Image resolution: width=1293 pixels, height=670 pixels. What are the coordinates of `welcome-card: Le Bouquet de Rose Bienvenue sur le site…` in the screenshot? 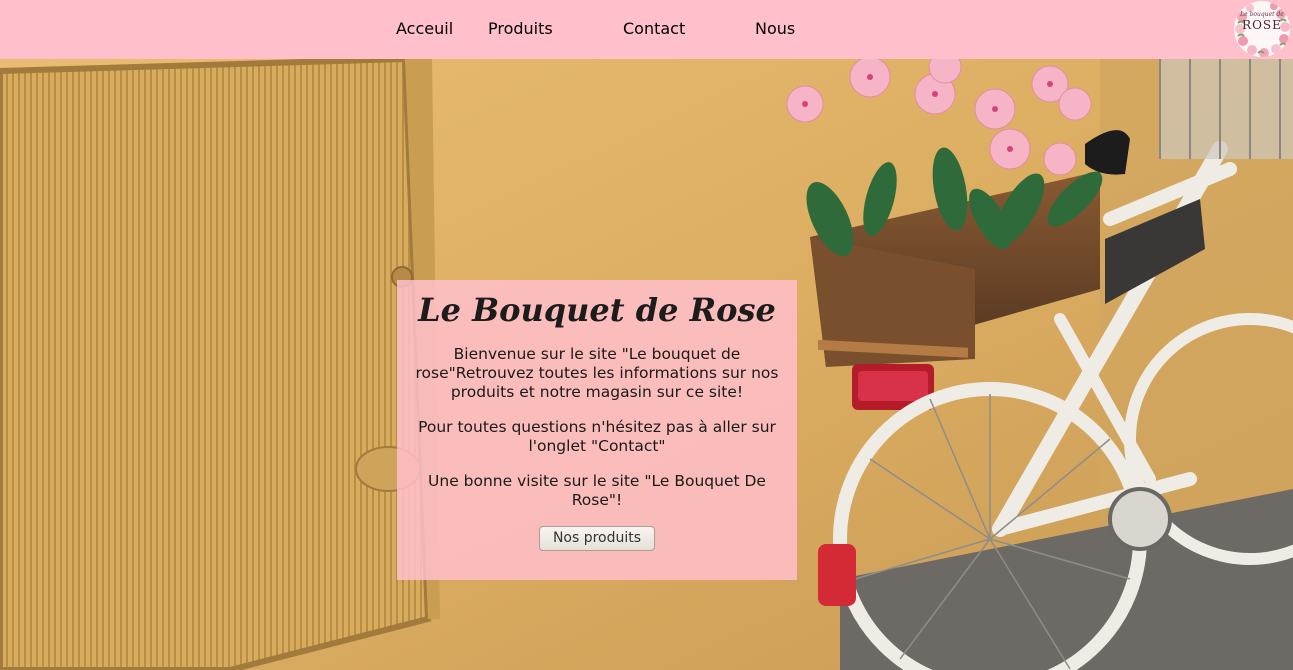 It's located at (597, 430).